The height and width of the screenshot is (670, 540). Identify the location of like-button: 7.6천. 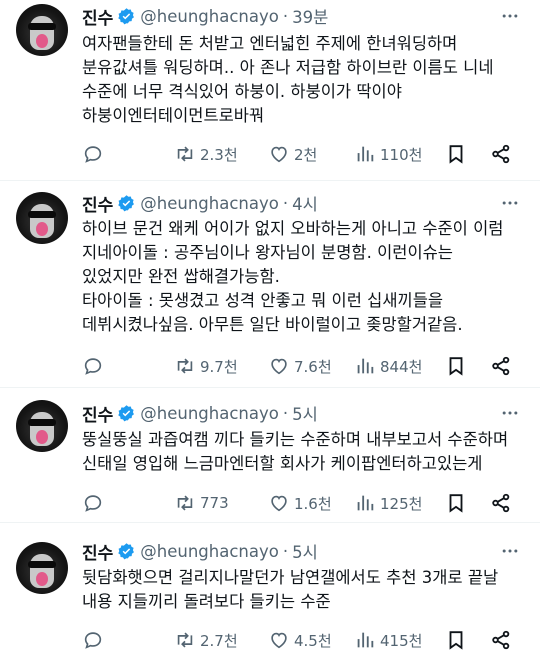
(300, 366).